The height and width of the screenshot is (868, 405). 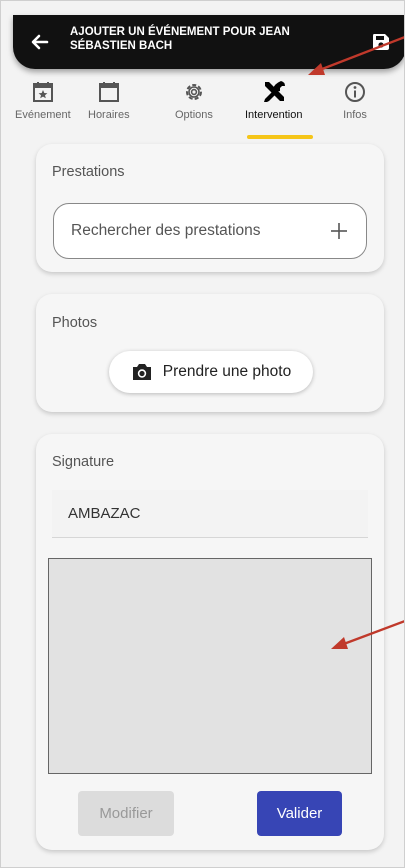 I want to click on signature-name-value: AMBAZAC, so click(x=104, y=513).